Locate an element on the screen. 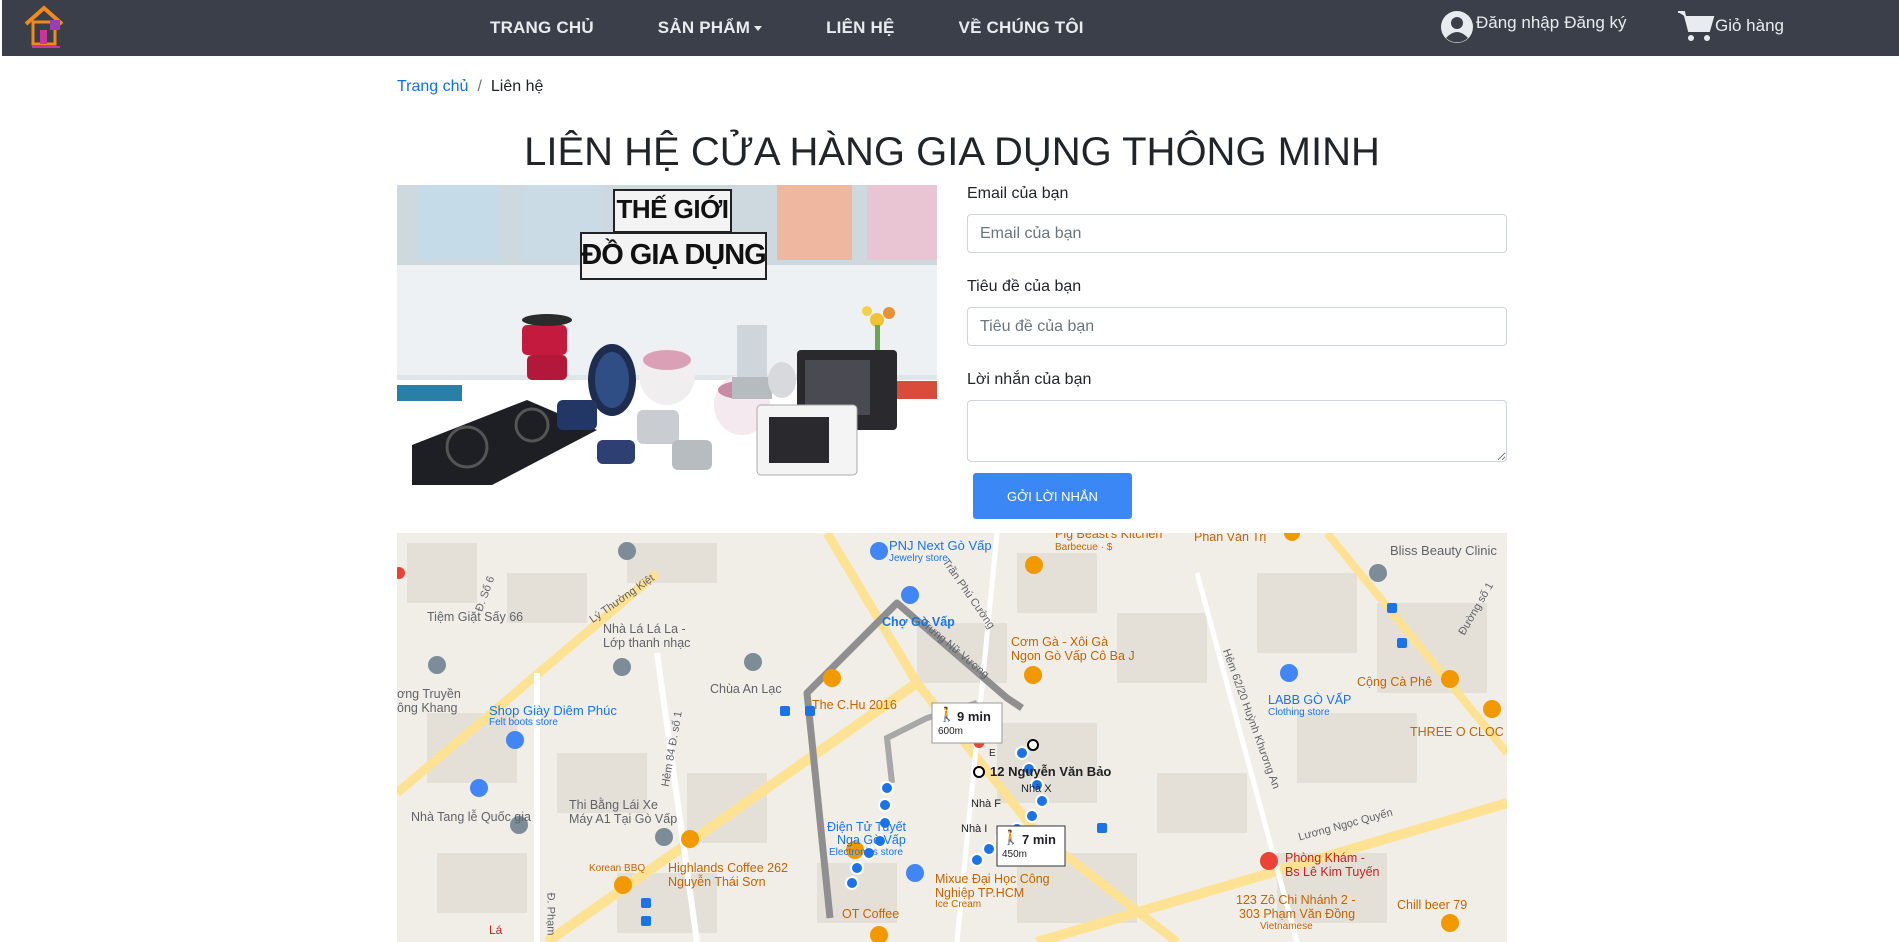  map-label: Pig Beast's Kitchen is located at coordinates (1109, 537).